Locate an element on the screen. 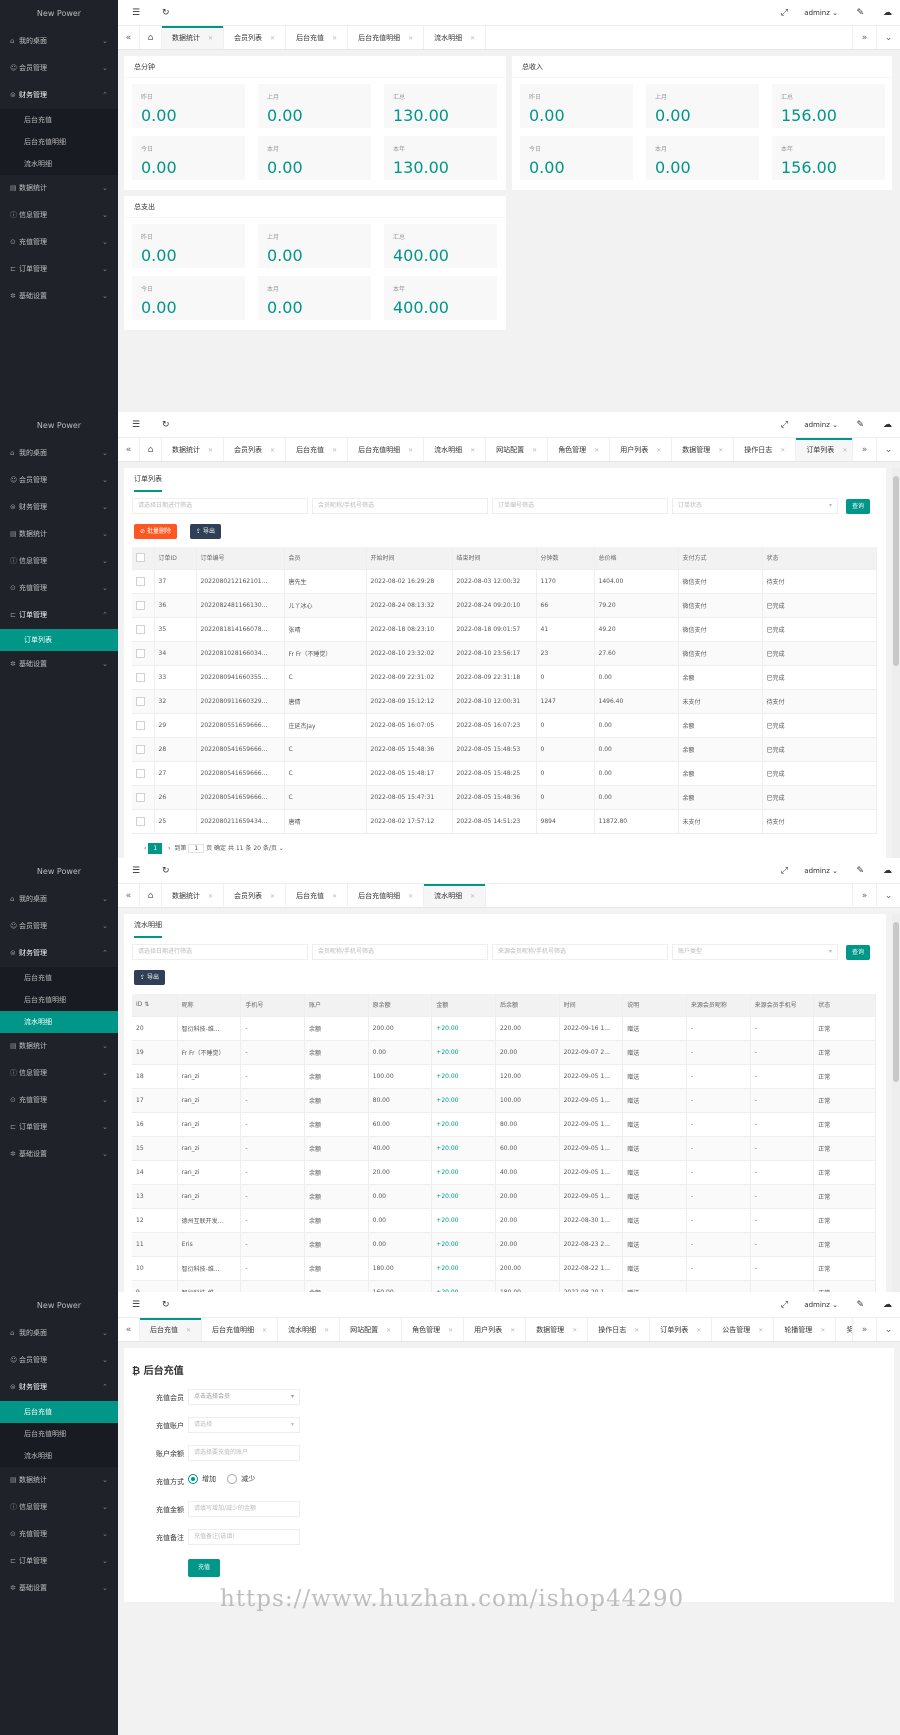 The image size is (900, 1735). tab-item: 轮播管理 ✕ is located at coordinates (805, 1329).